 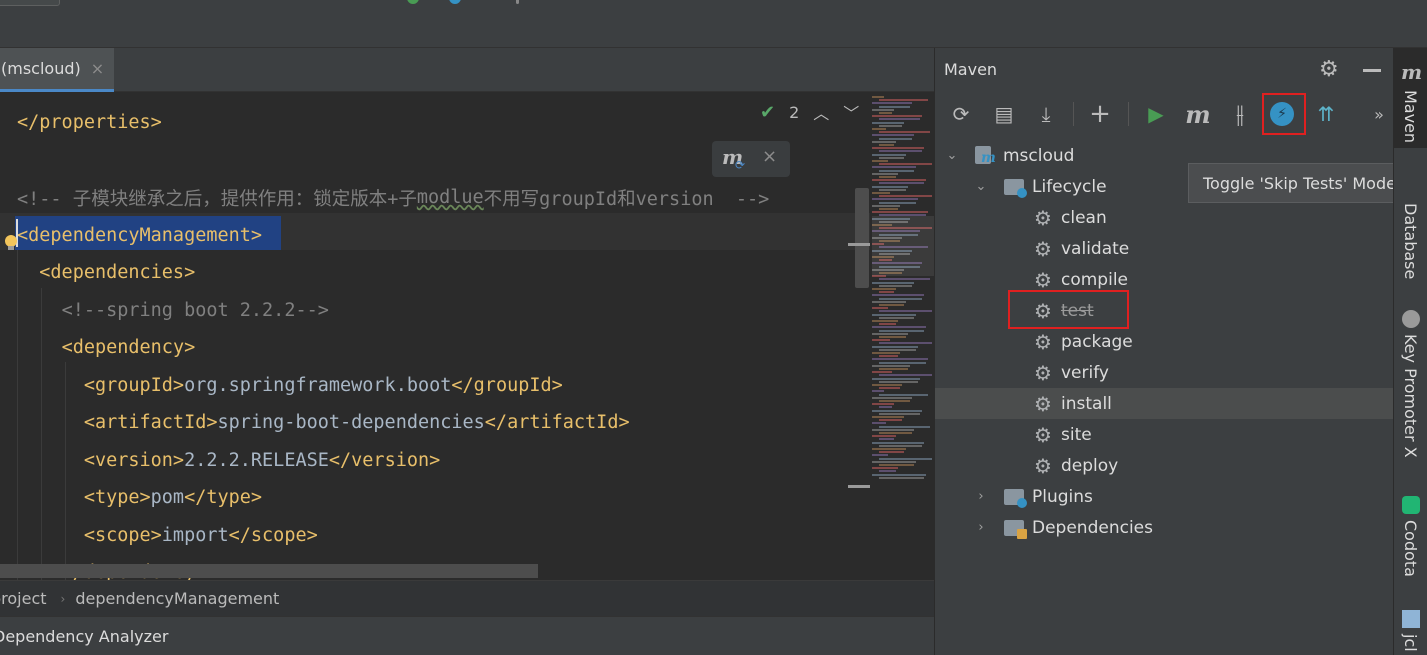 I want to click on code-token: <dependency>, so click(x=128, y=347).